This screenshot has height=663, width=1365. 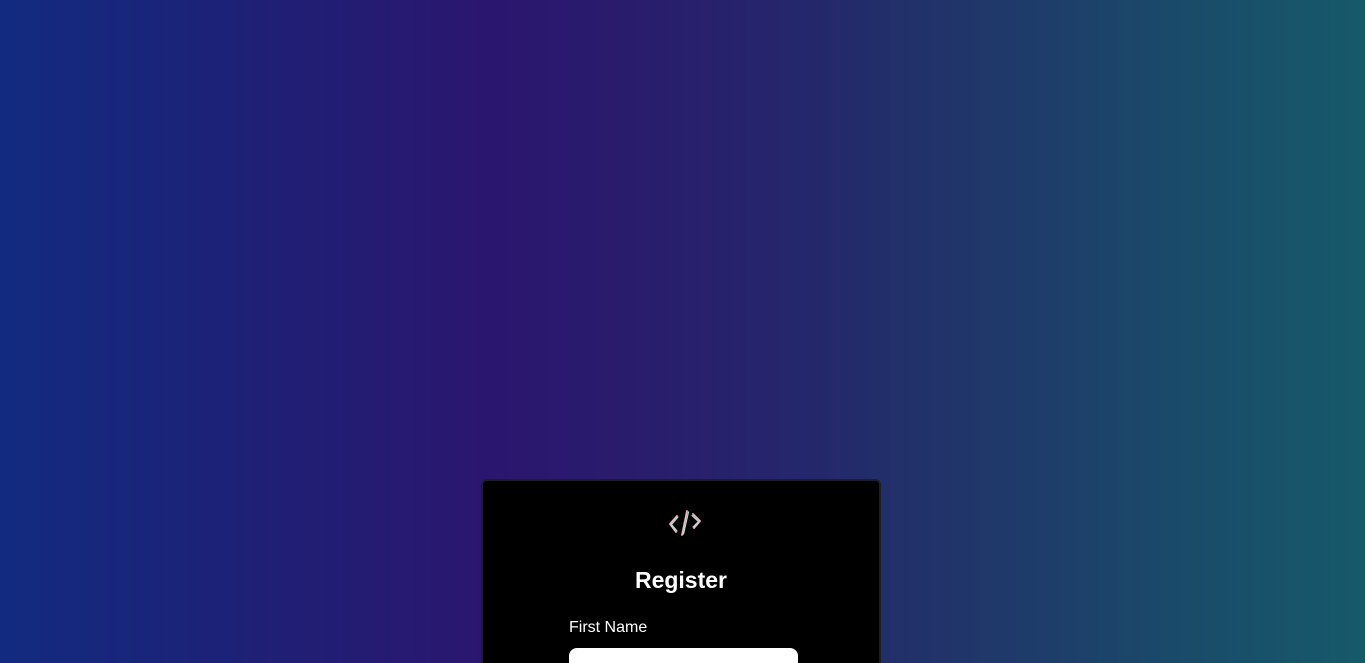 I want to click on first-name-label: First Name, so click(x=608, y=627).